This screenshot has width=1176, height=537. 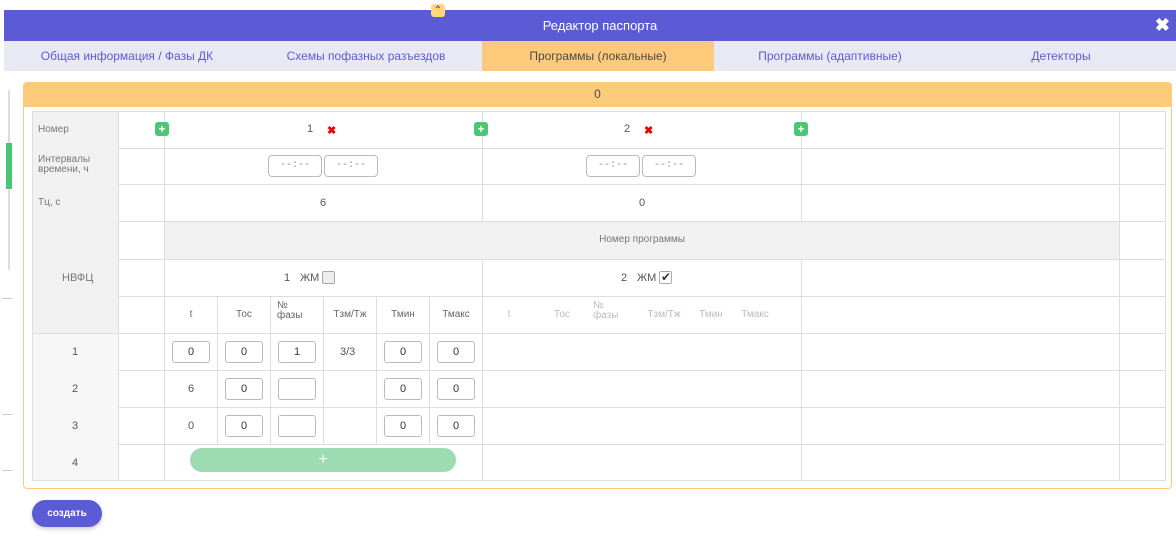 I want to click on program-index: 2, so click(x=624, y=278).